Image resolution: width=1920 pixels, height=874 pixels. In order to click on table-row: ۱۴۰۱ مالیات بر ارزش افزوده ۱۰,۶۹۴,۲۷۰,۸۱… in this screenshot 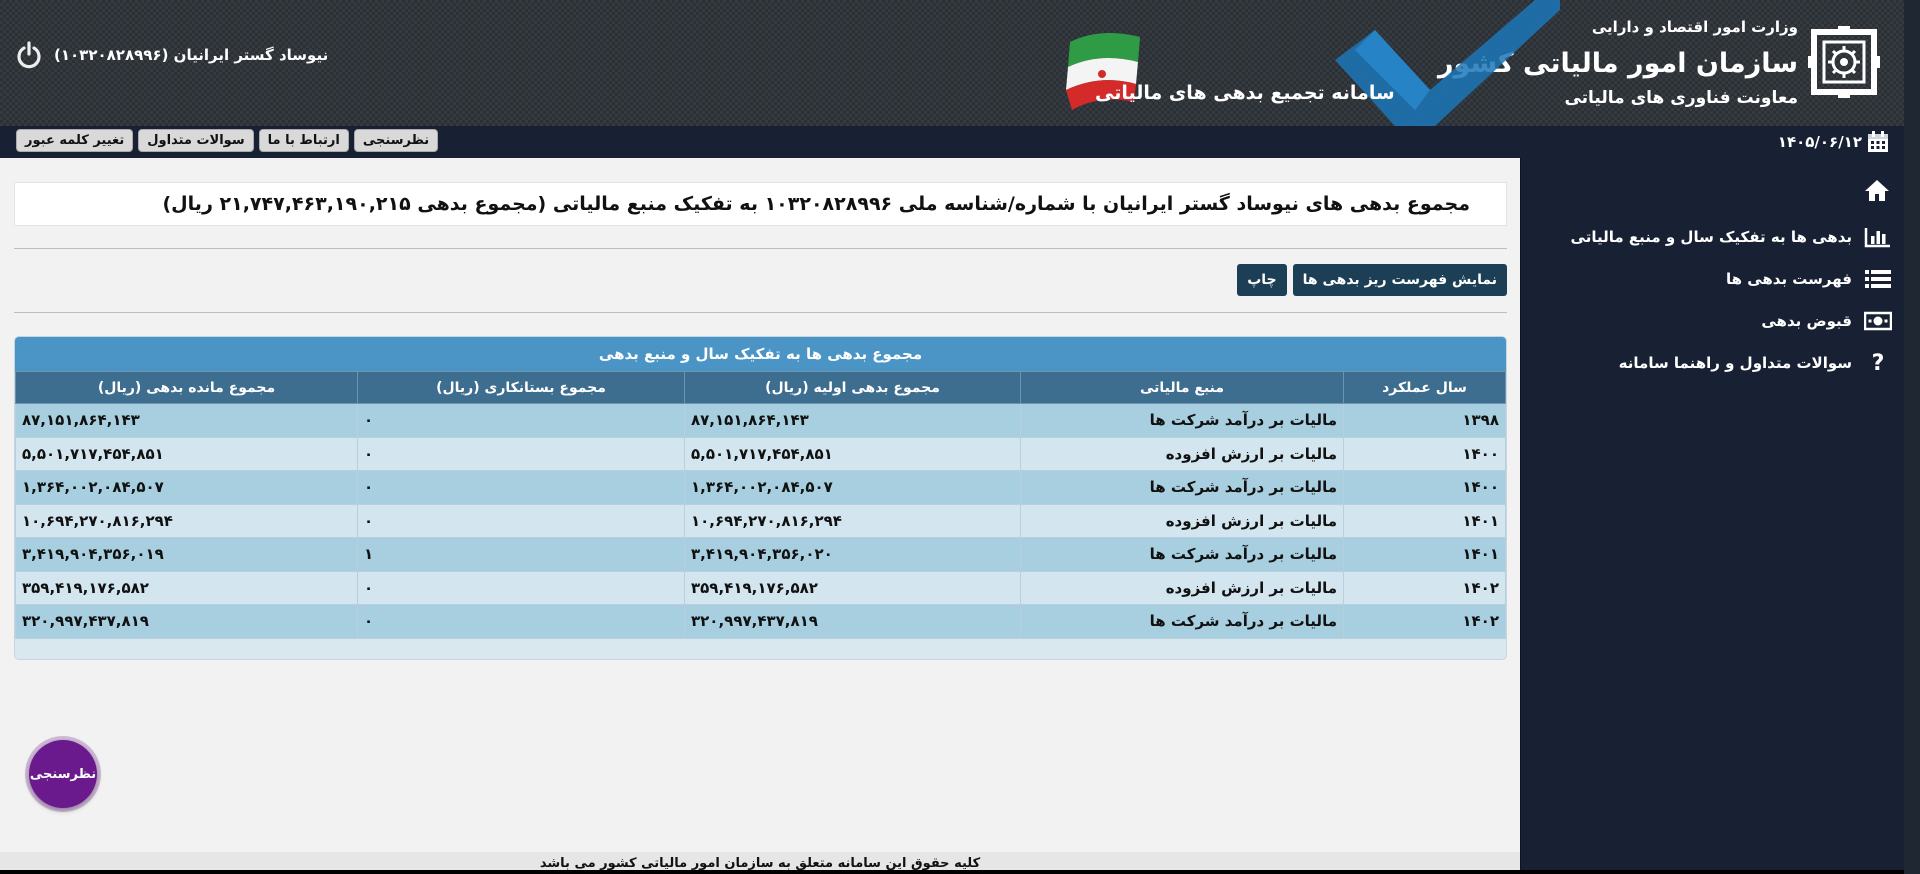, I will do `click(760, 520)`.